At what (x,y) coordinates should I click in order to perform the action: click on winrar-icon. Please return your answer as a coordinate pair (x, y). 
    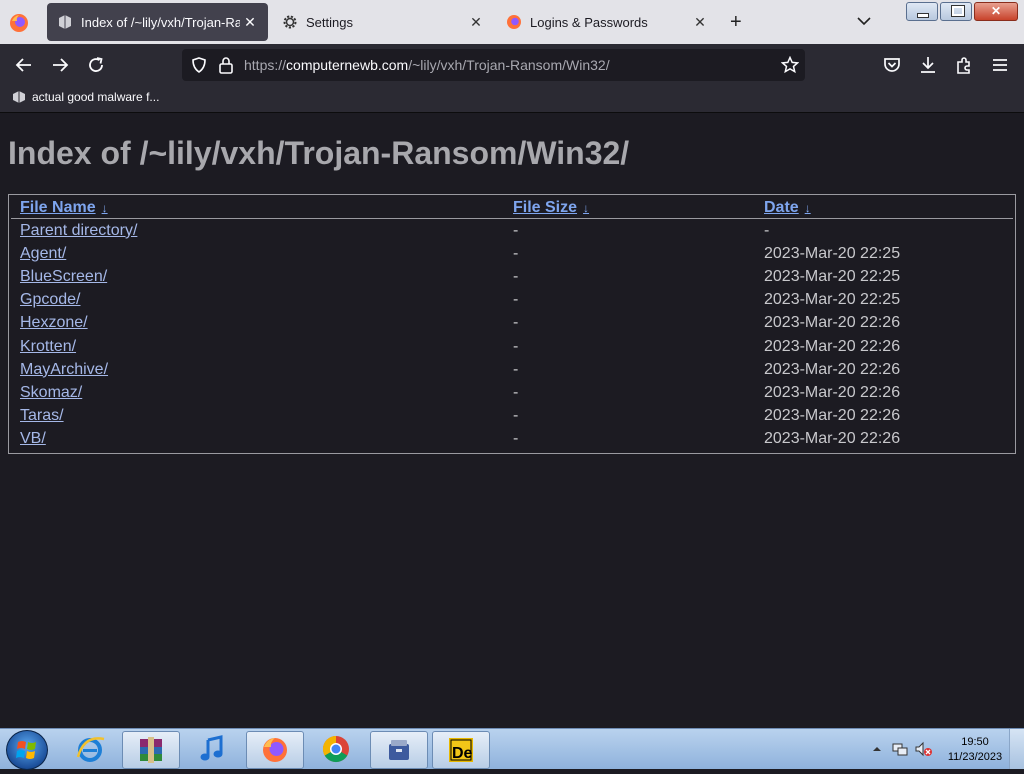
    Looking at the image, I should click on (151, 750).